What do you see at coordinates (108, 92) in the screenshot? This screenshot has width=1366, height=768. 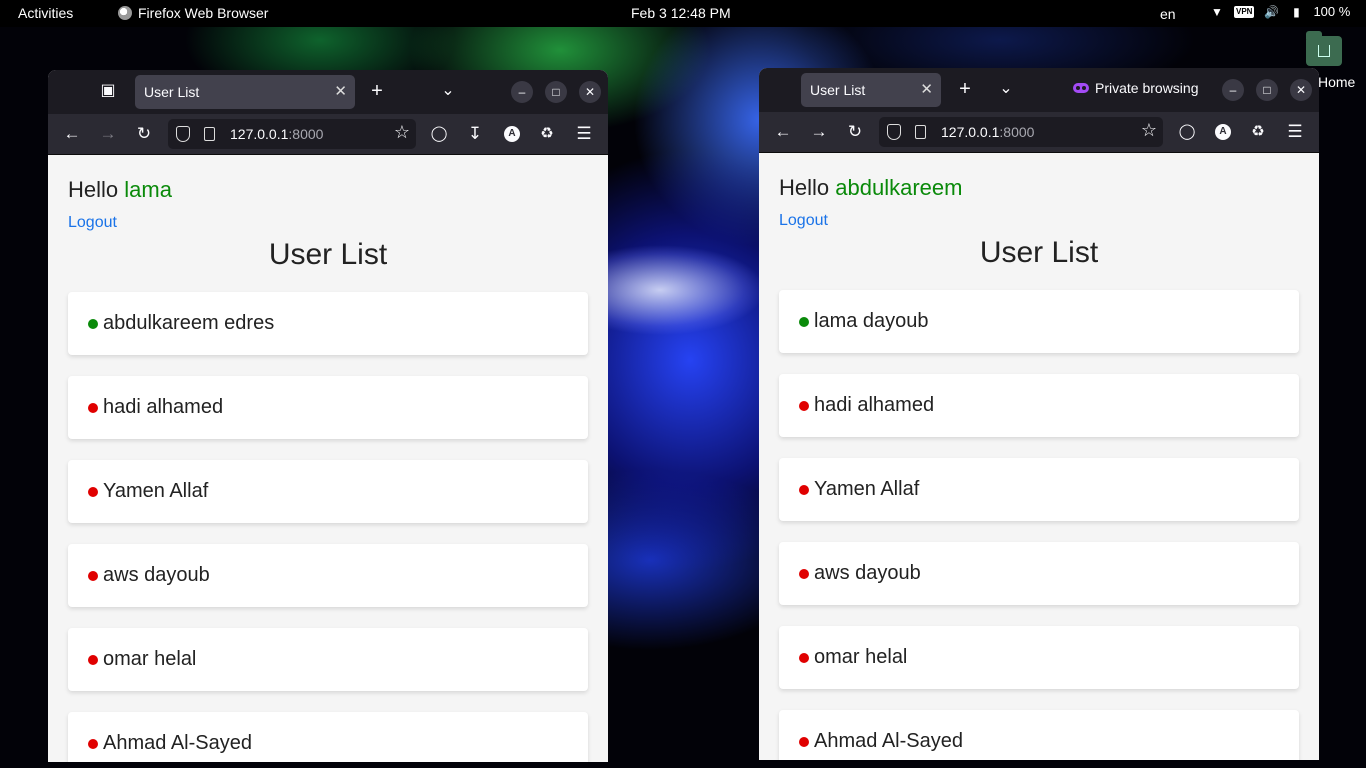 I see `firefox-view-icon: ▣` at bounding box center [108, 92].